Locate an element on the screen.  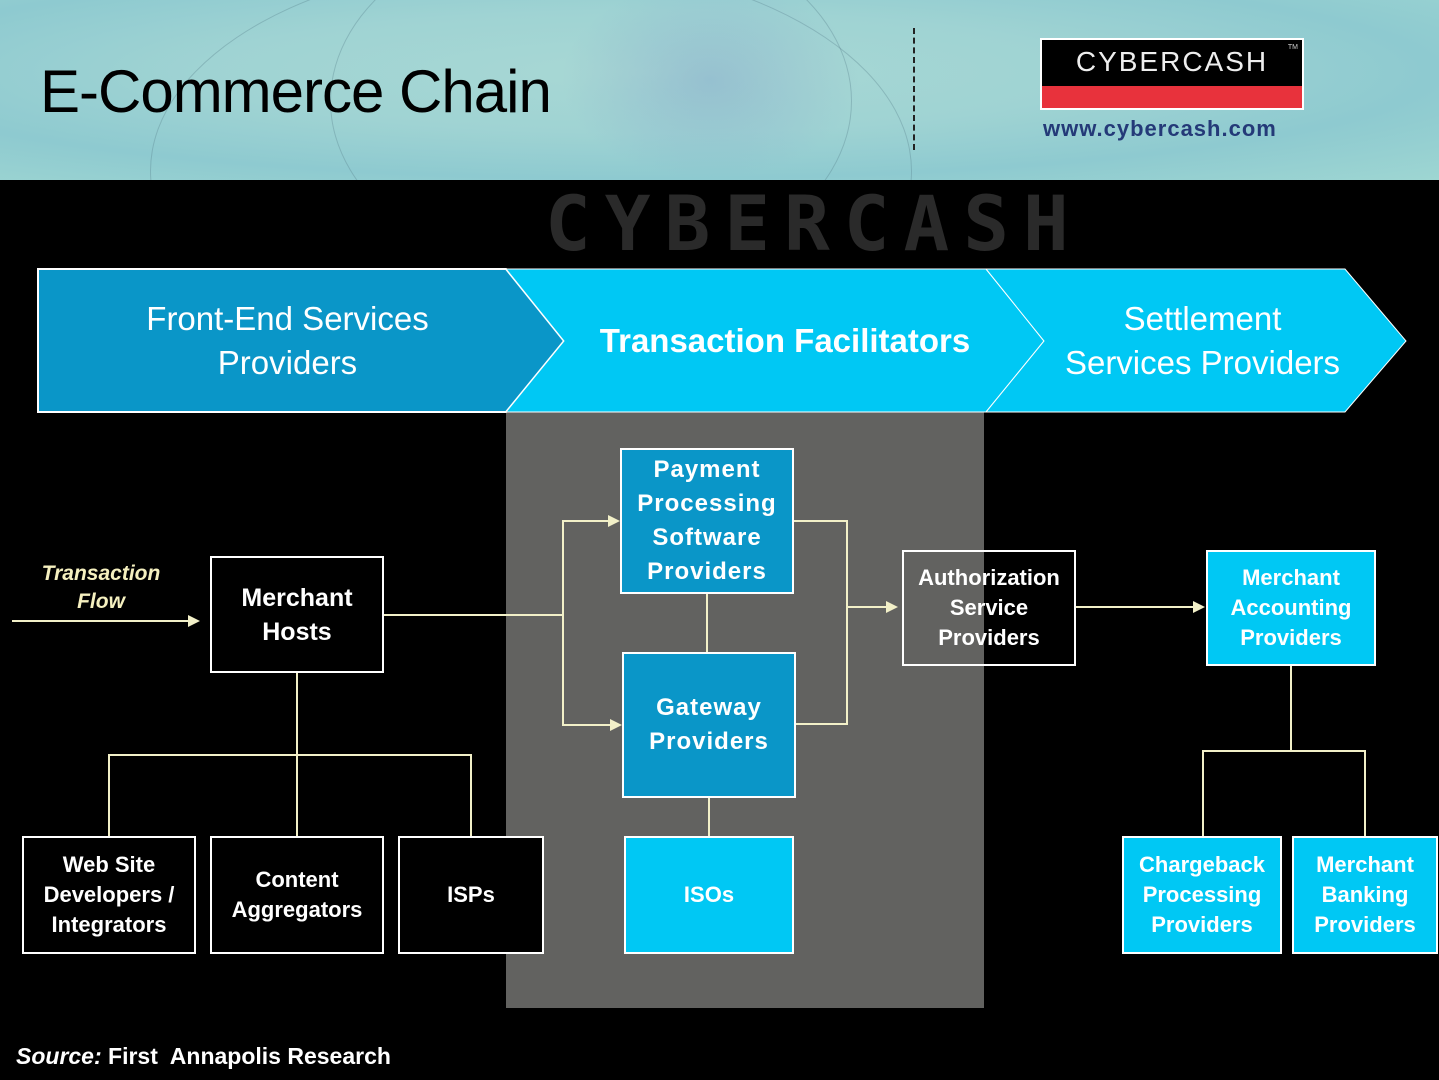
node-merchant-hosts: Merchant Hosts is located at coordinates (297, 614).